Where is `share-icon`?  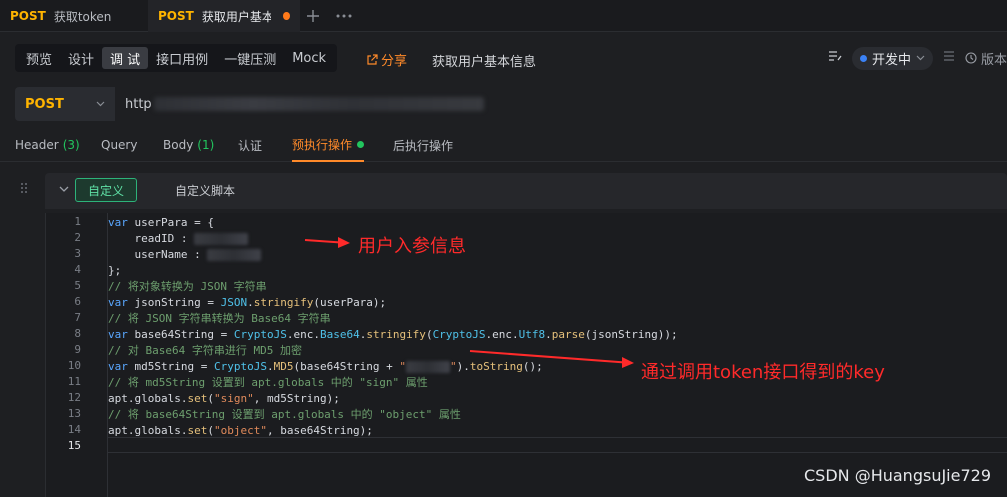
share-icon is located at coordinates (372, 59).